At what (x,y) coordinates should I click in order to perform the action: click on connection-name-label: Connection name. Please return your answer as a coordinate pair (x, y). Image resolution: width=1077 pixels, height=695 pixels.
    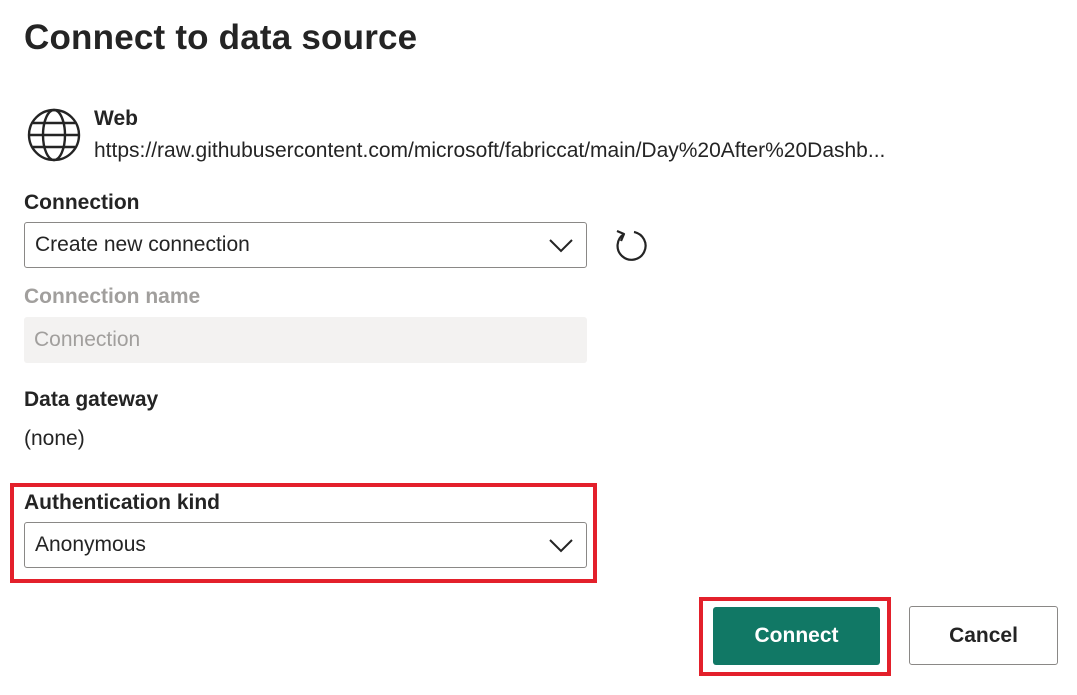
    Looking at the image, I should click on (112, 296).